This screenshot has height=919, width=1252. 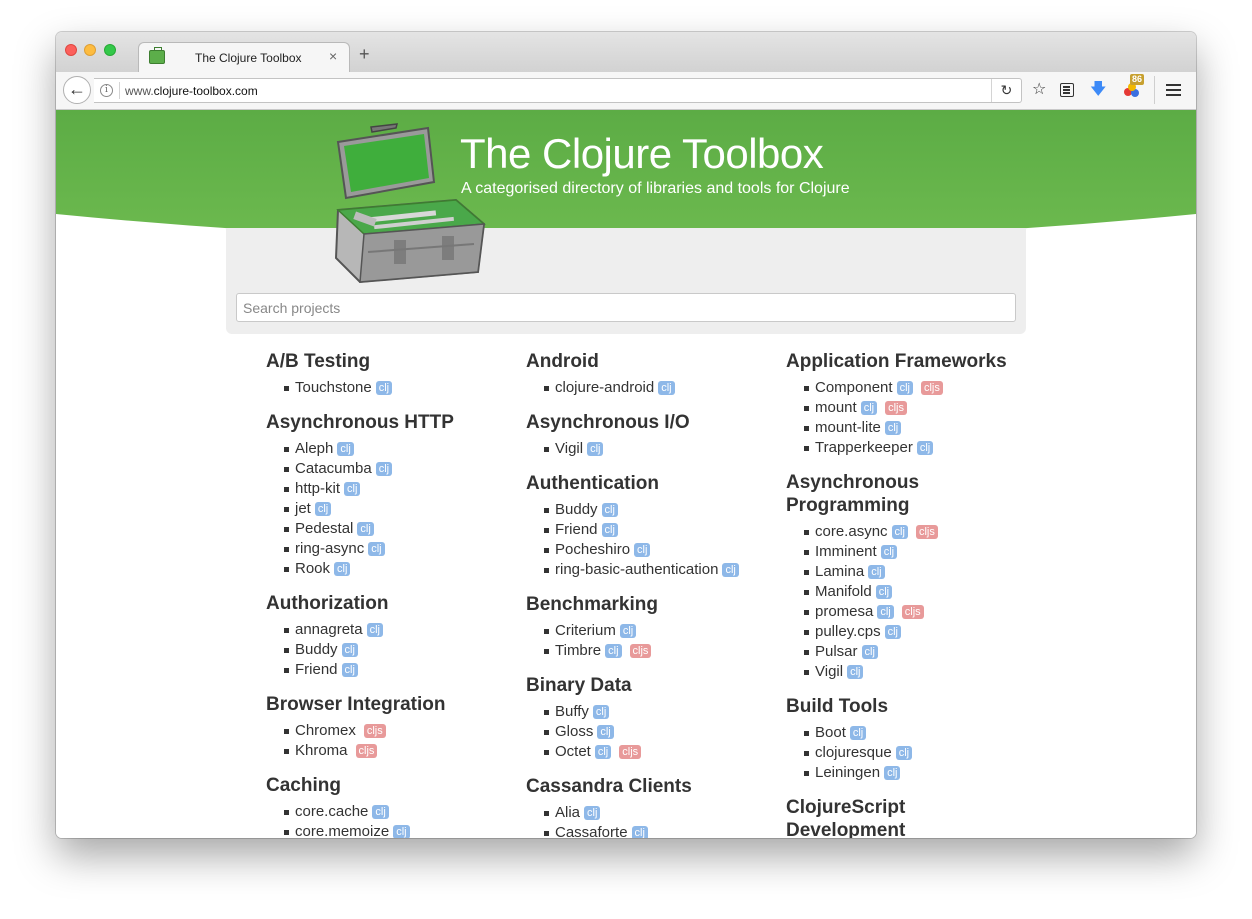 What do you see at coordinates (655, 712) in the screenshot?
I see `project-item: Buffy clj` at bounding box center [655, 712].